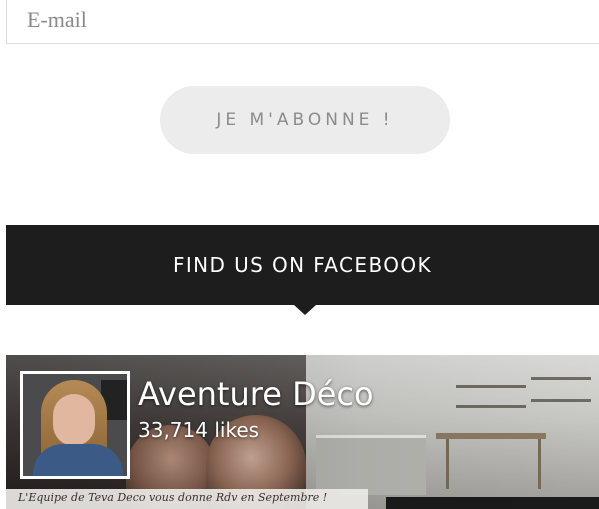 This screenshot has width=599, height=509. Describe the element at coordinates (199, 430) in the screenshot. I see `facebook-likes-count: 33,714 likes` at that location.